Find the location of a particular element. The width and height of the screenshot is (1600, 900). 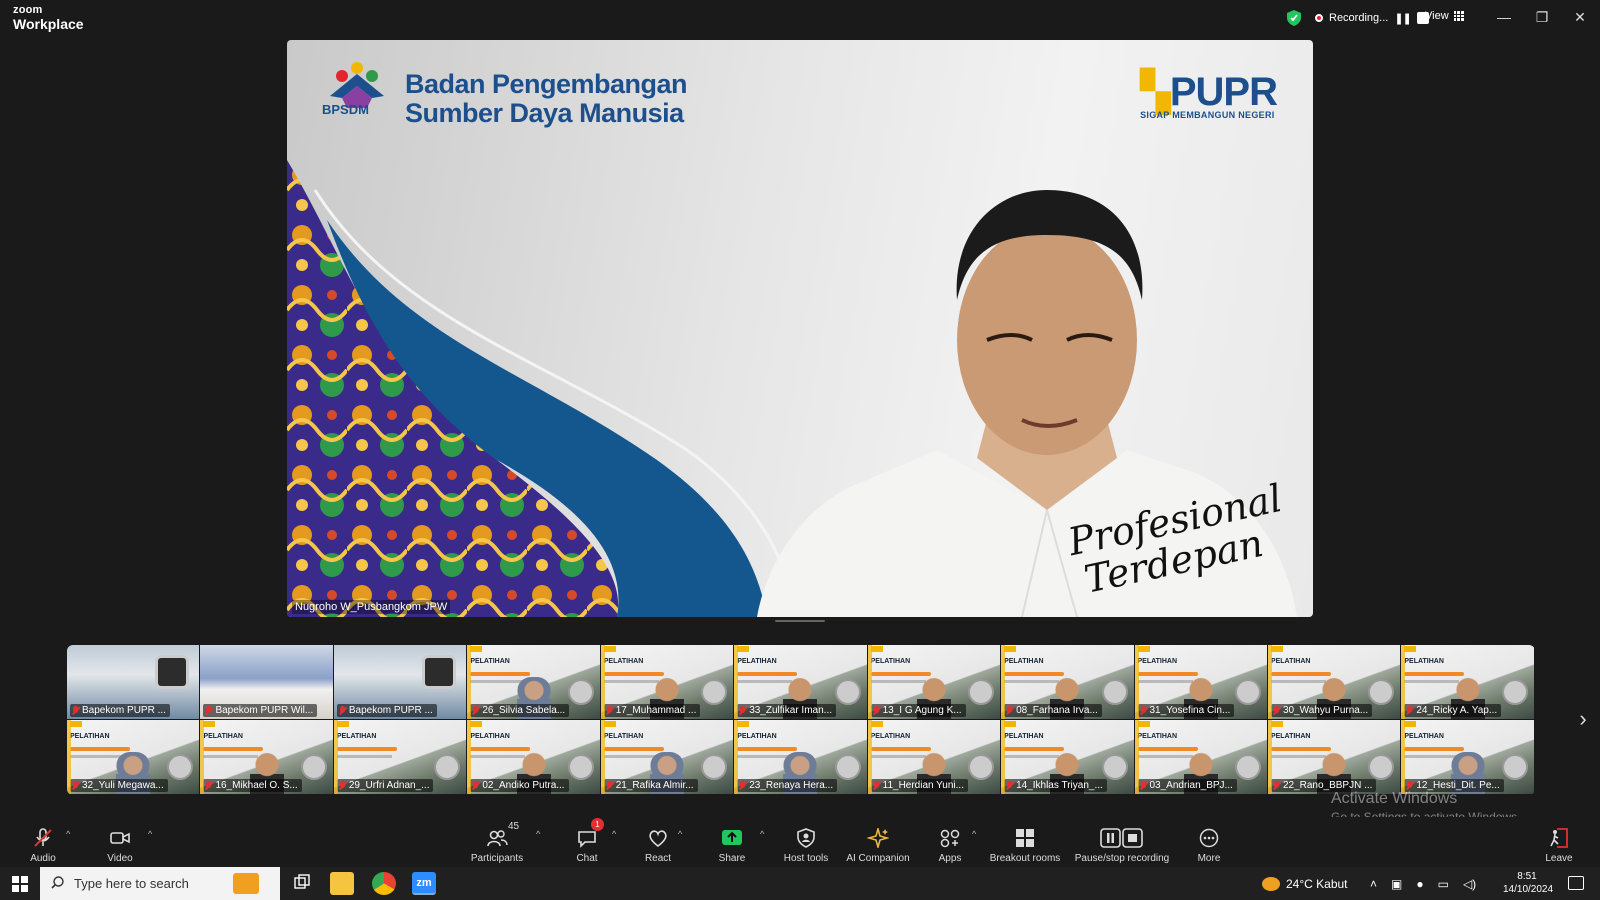

more-button: More is located at coordinates (1209, 842).